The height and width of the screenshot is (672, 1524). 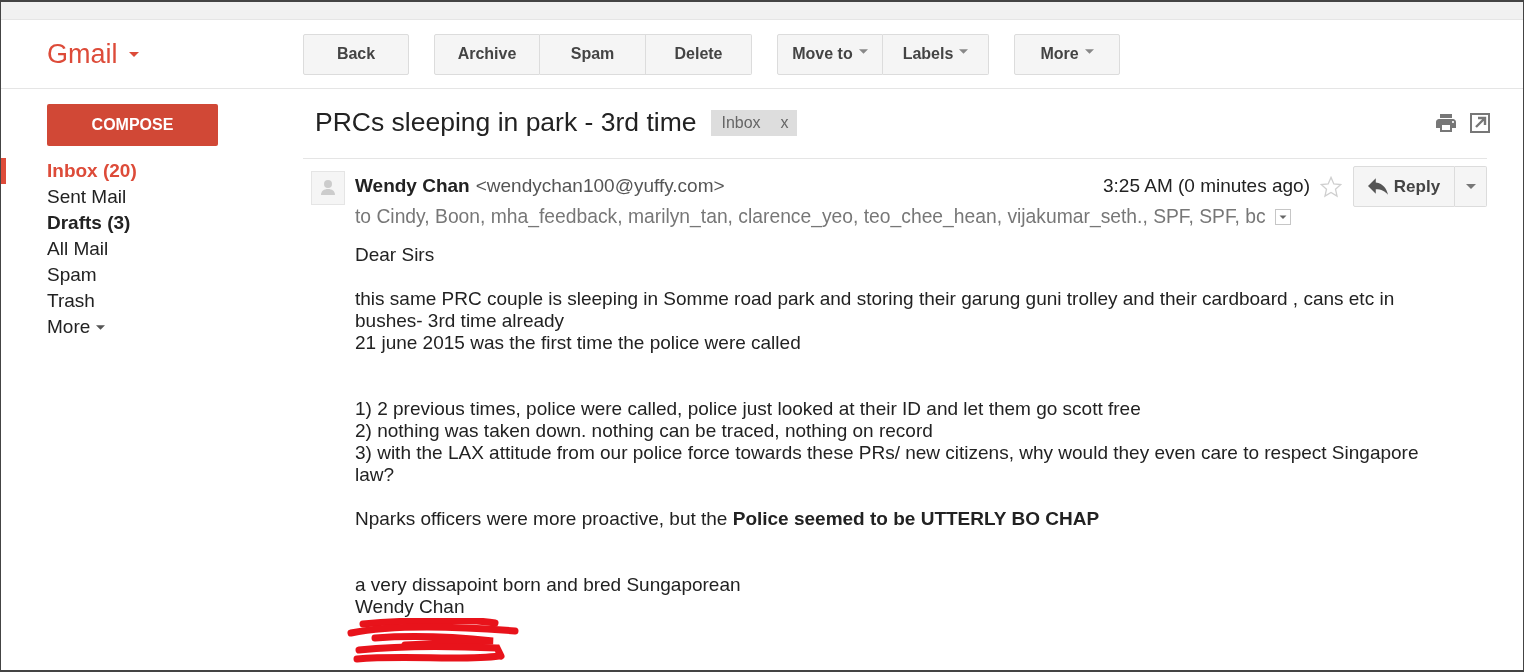 I want to click on email-subject: PRCs sleeping in park - 3rd time, so click(x=506, y=123).